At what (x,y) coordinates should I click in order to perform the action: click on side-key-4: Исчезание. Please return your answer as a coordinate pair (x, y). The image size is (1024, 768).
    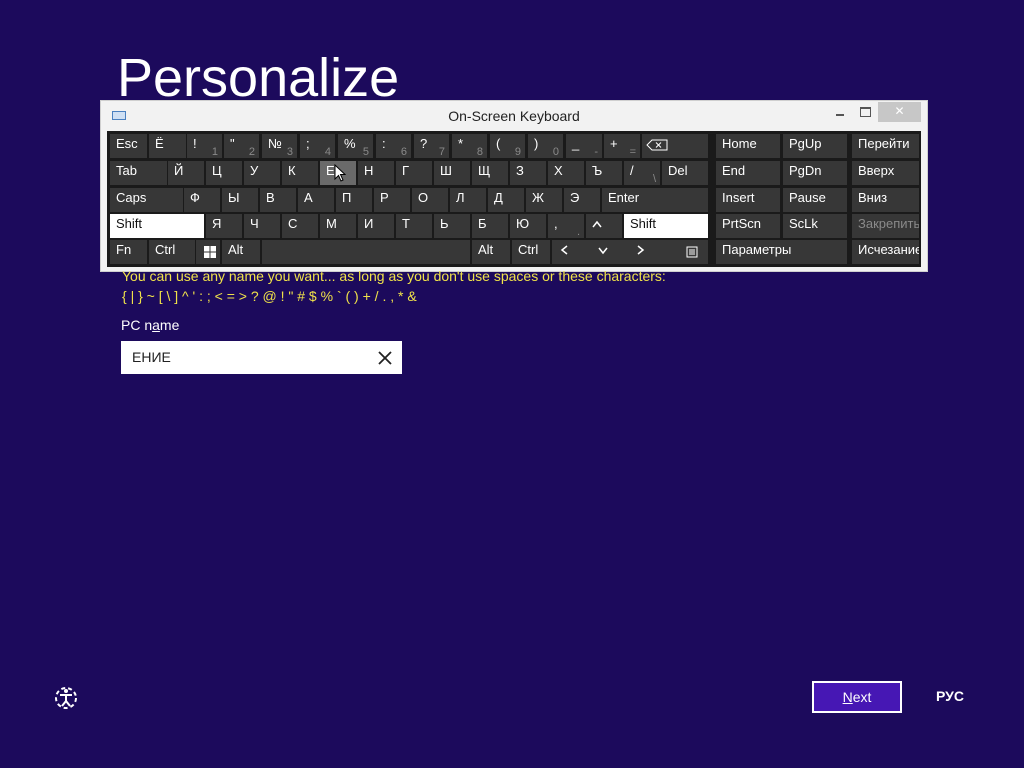
    Looking at the image, I should click on (885, 252).